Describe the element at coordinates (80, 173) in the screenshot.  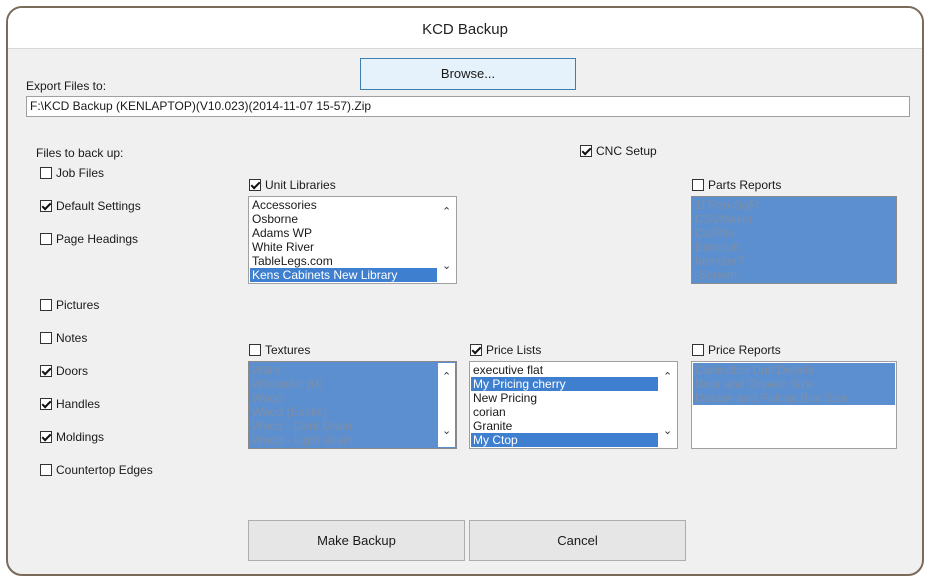
I see `checkbox-label: Job Files` at that location.